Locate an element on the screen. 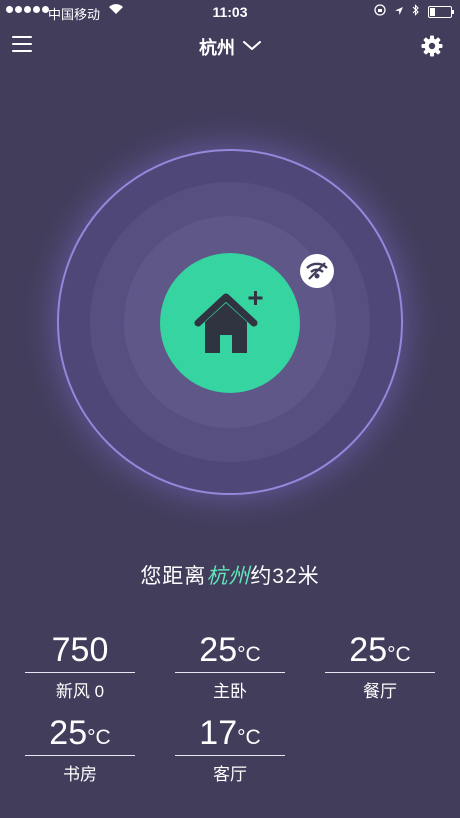  room-name: 新风 0 is located at coordinates (80, 691).